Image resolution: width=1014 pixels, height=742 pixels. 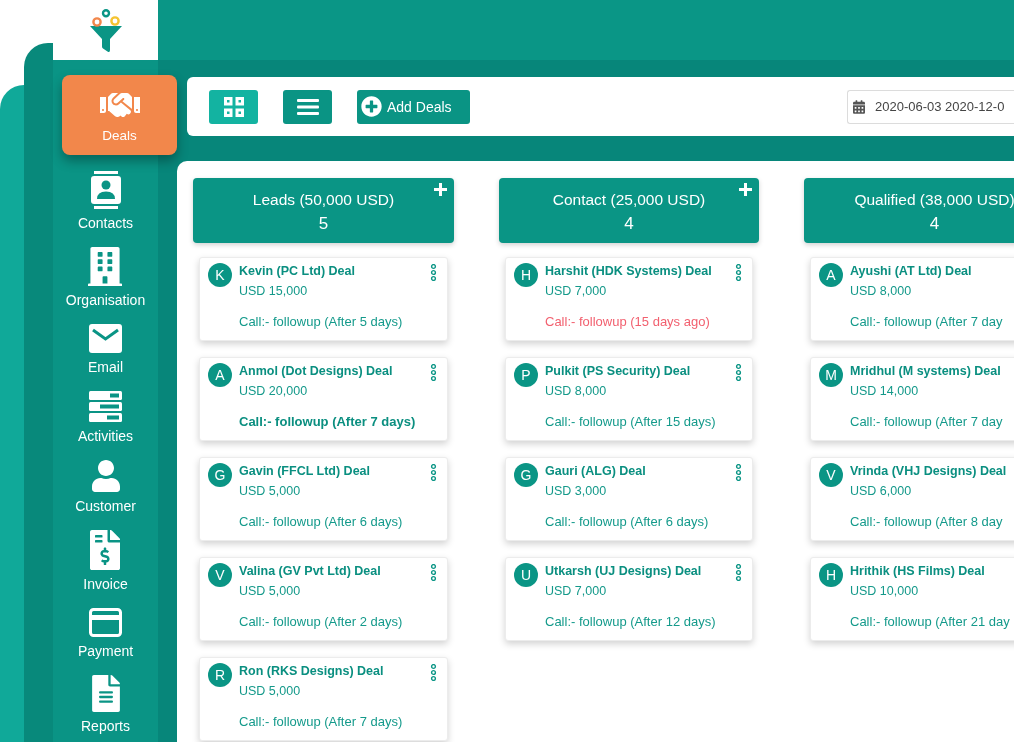 I want to click on deal-title: Gauri (ALG) Deal, so click(x=595, y=471).